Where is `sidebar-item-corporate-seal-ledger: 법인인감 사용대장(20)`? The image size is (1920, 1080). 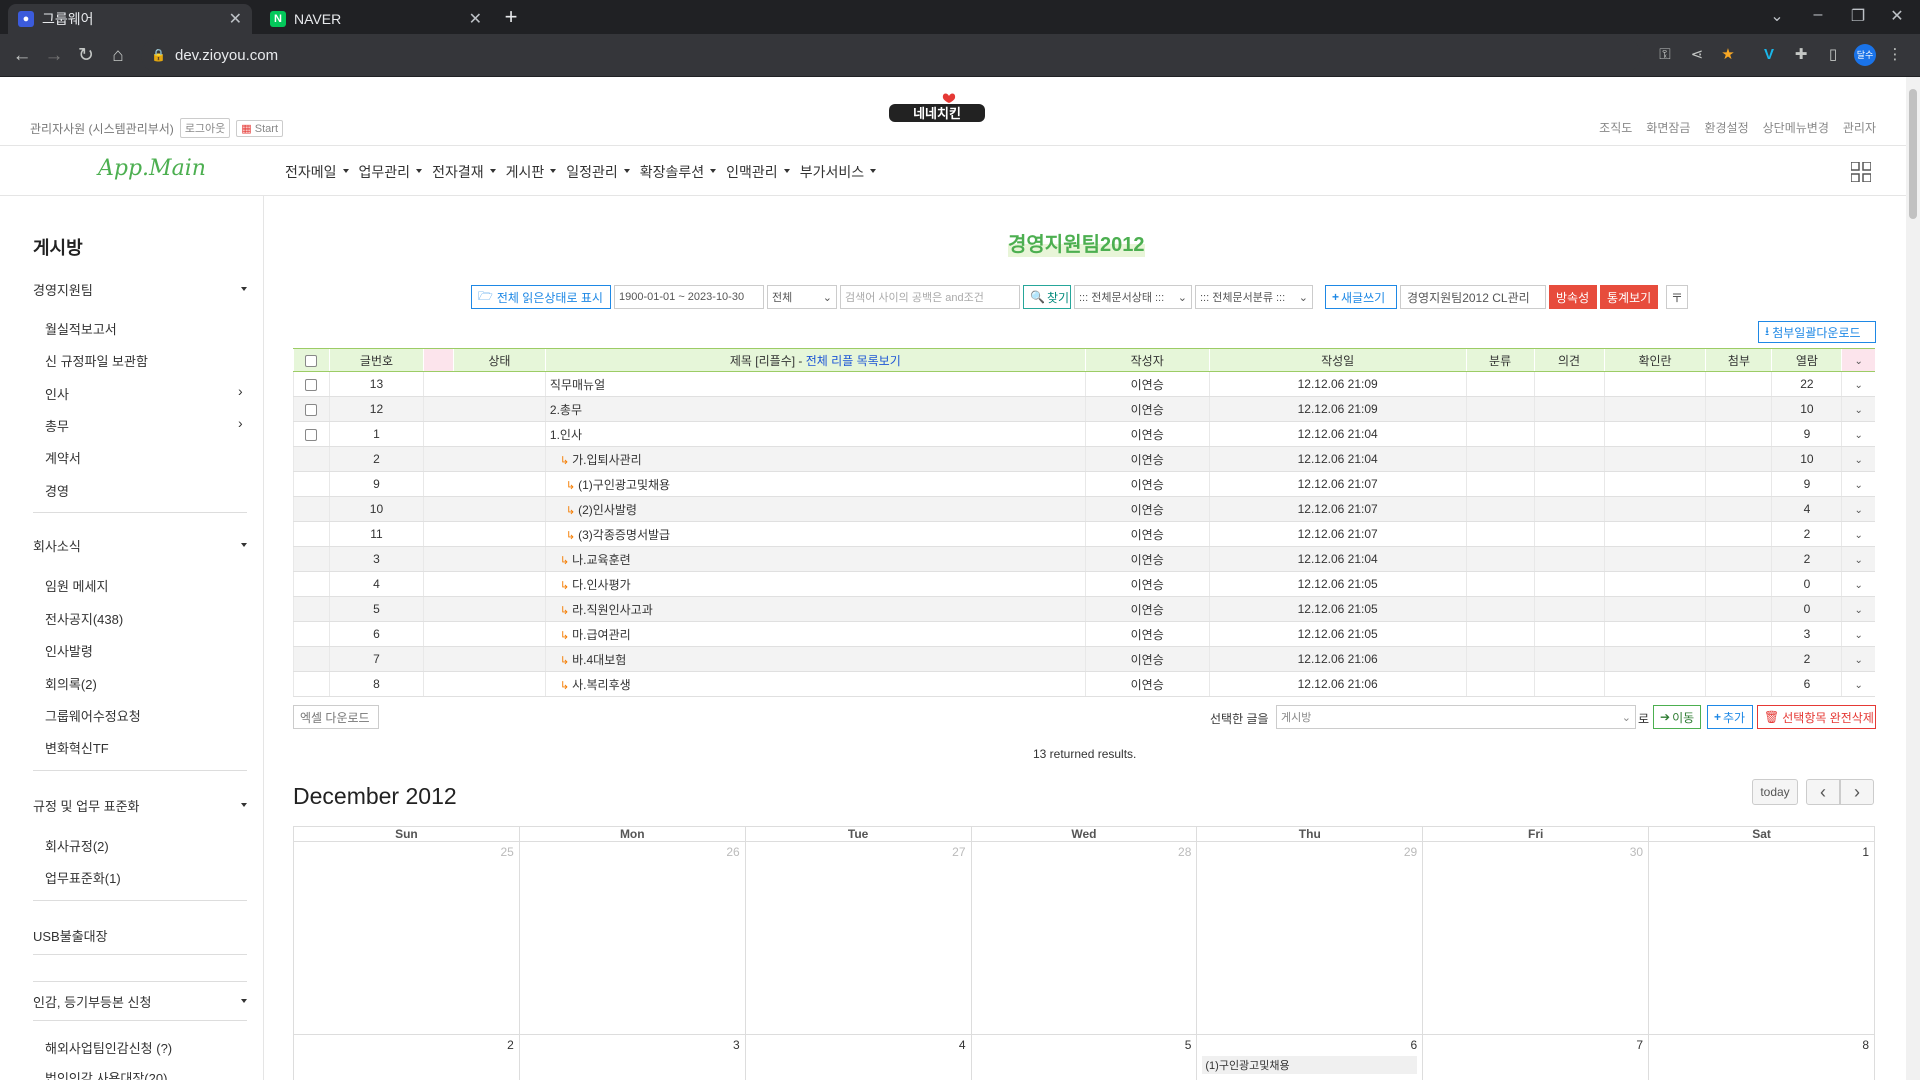 sidebar-item-corporate-seal-ledger: 법인인감 사용대장(20) is located at coordinates (106, 1074).